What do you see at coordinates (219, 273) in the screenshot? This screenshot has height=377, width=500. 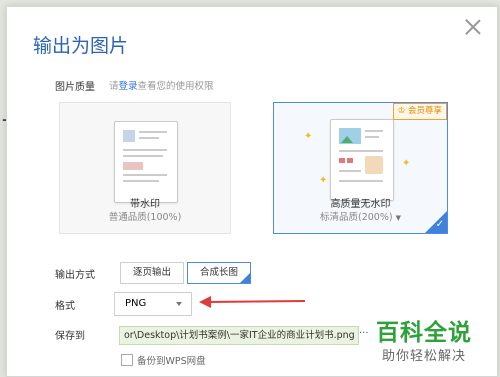 I see `long-image-button: 合成长图` at bounding box center [219, 273].